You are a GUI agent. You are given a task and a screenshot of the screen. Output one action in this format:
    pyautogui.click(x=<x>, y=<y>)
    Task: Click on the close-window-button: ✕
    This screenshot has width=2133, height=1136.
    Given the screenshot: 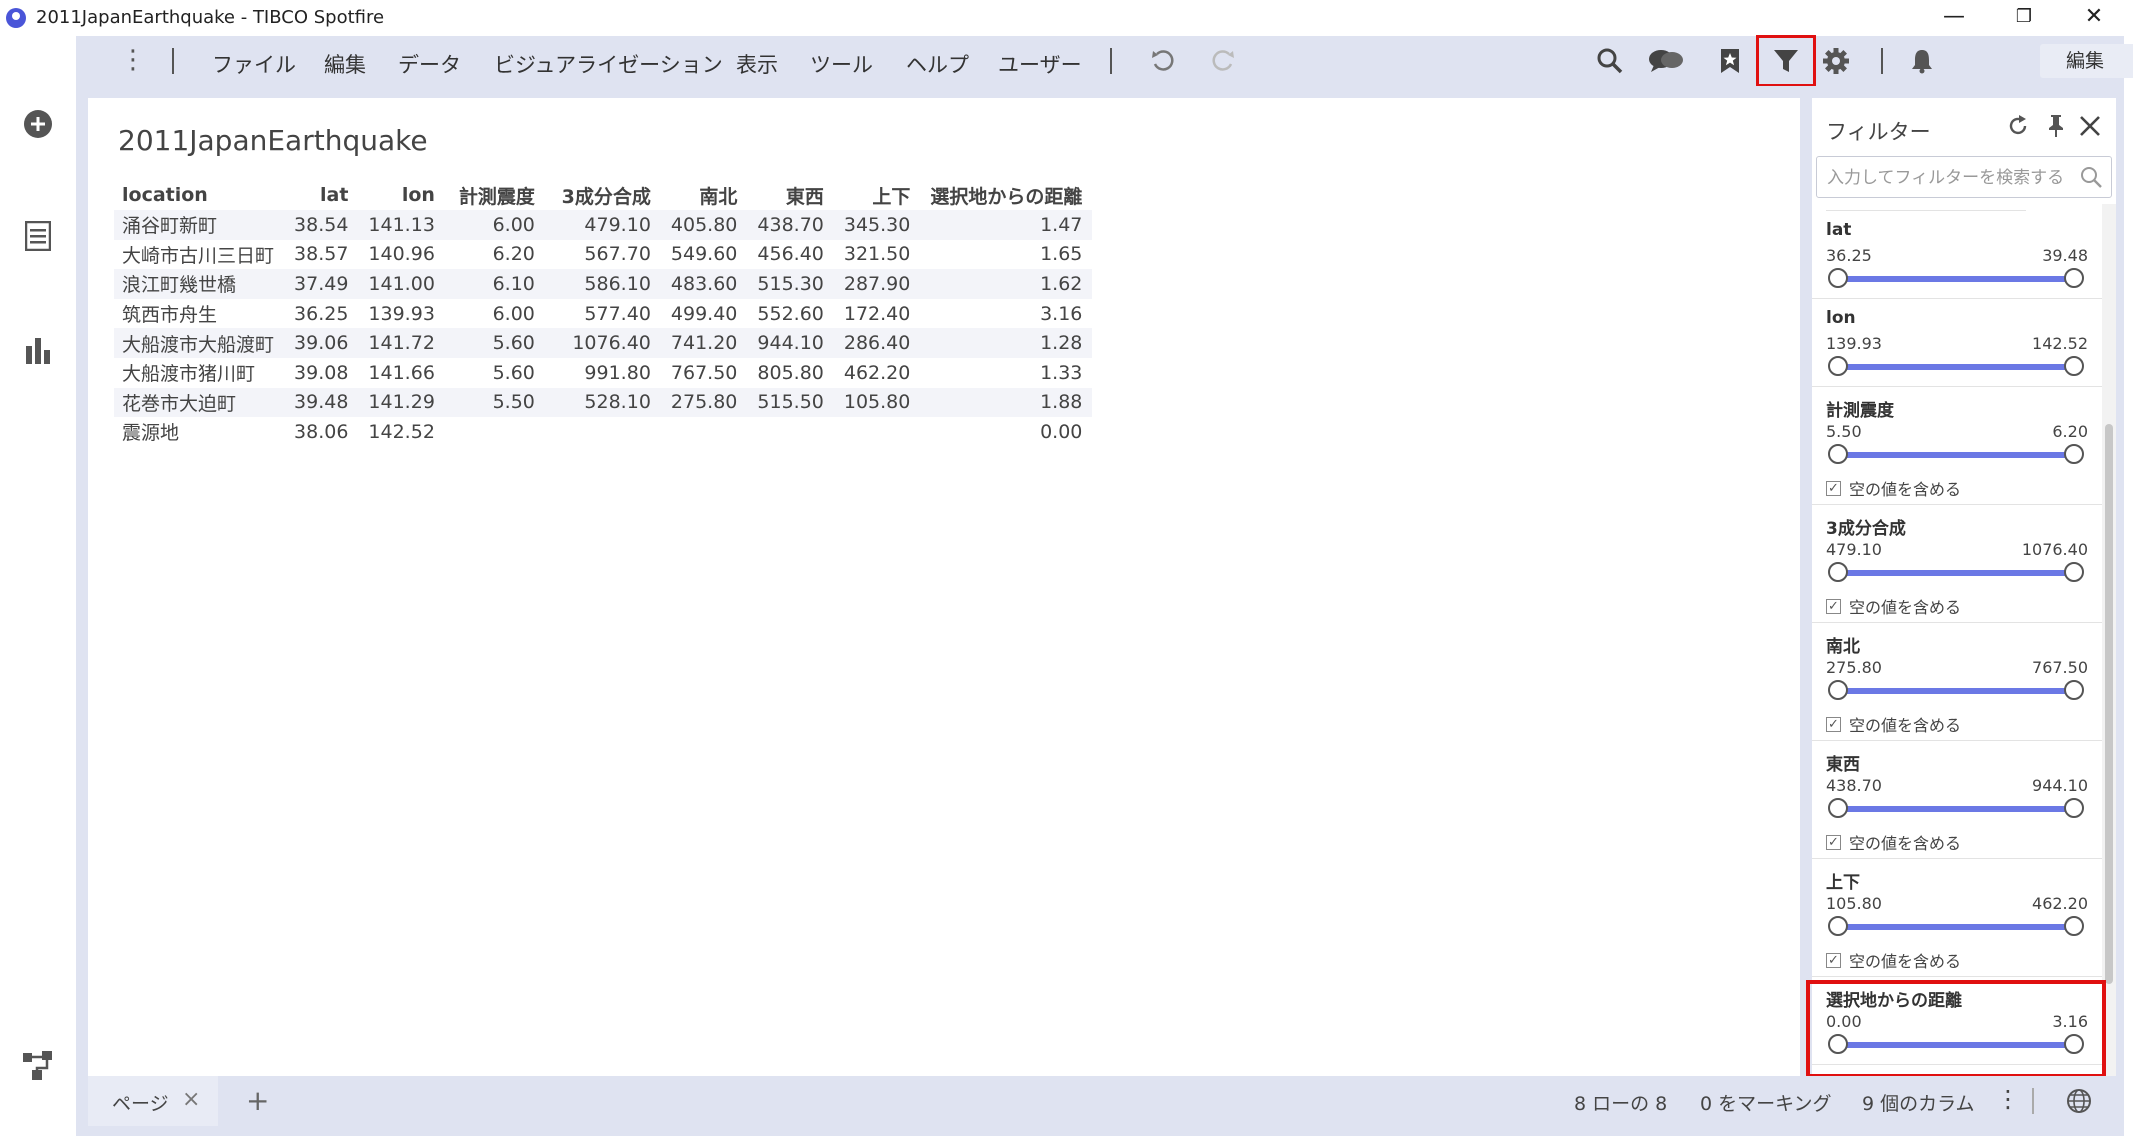 What is the action you would take?
    pyautogui.click(x=2094, y=18)
    